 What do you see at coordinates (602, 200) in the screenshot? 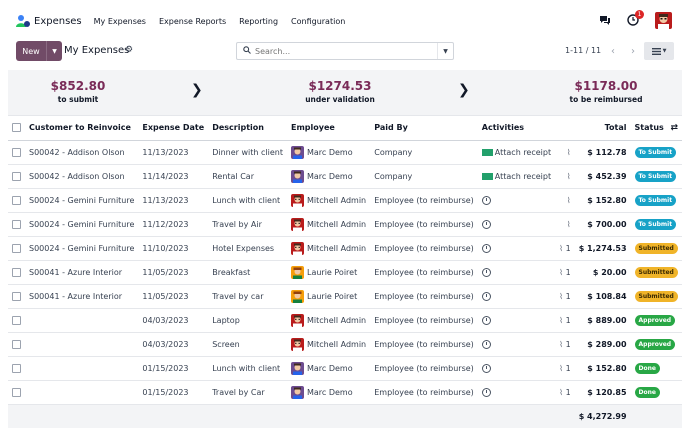
I see `cell-total: $ 152.80` at bounding box center [602, 200].